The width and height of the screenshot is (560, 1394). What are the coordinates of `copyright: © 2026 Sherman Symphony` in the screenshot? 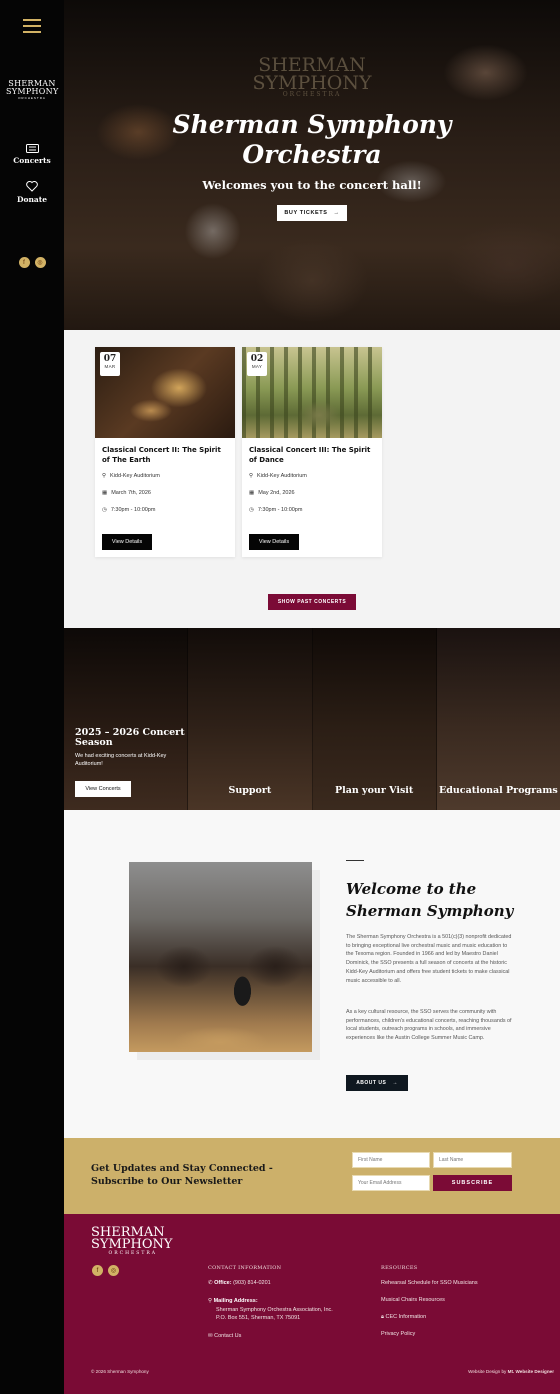 It's located at (120, 1371).